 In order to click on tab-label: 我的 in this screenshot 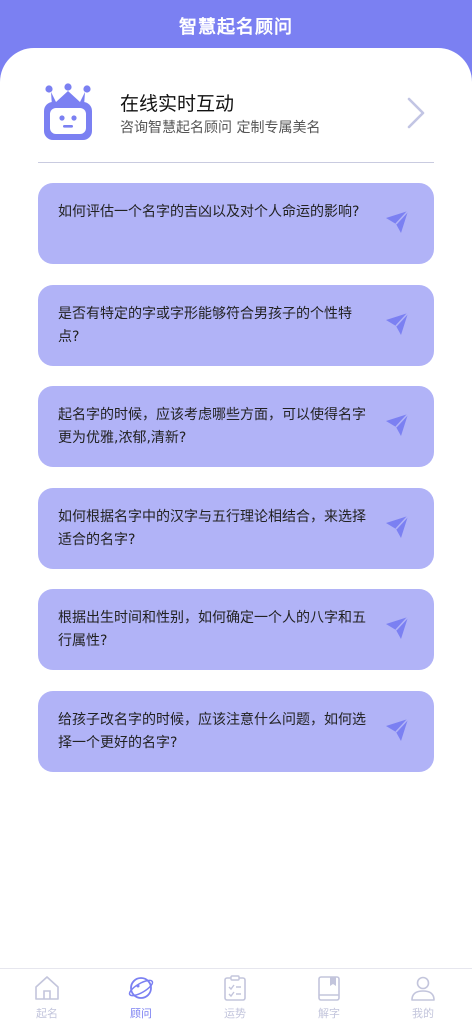, I will do `click(423, 1013)`.